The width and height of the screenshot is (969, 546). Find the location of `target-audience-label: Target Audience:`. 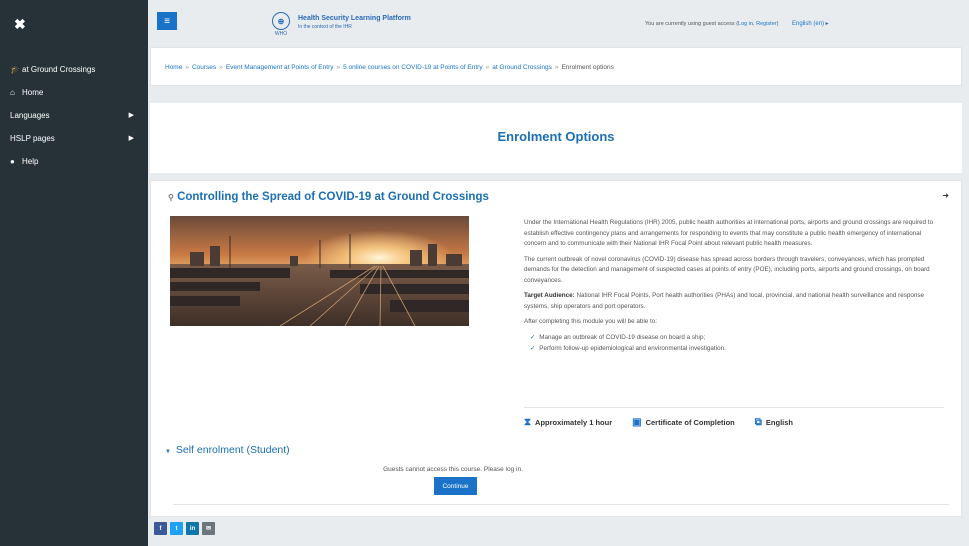

target-audience-label: Target Audience: is located at coordinates (549, 295).